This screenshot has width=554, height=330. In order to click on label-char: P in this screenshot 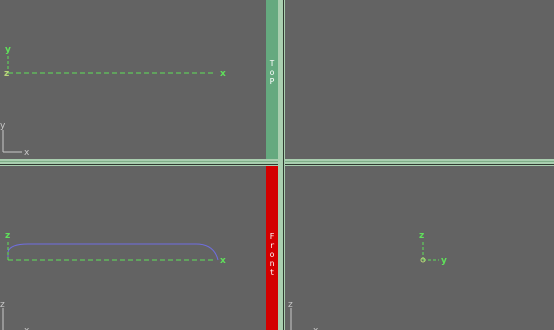, I will do `click(272, 81)`.